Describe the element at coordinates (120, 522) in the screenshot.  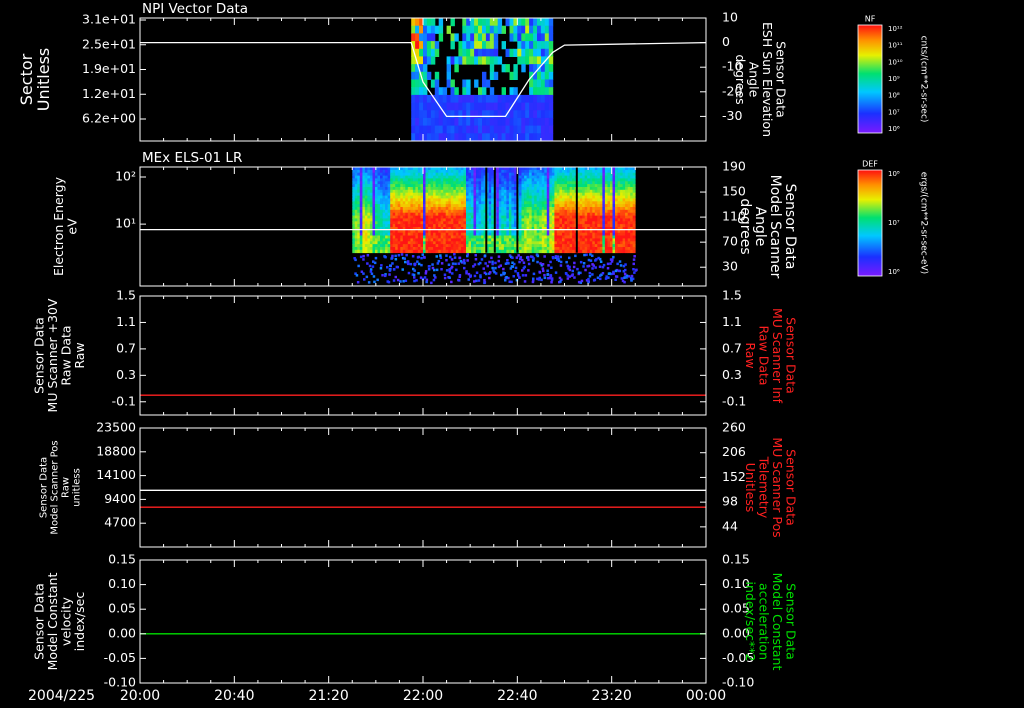
I see `y-tick-label: 4700` at that location.